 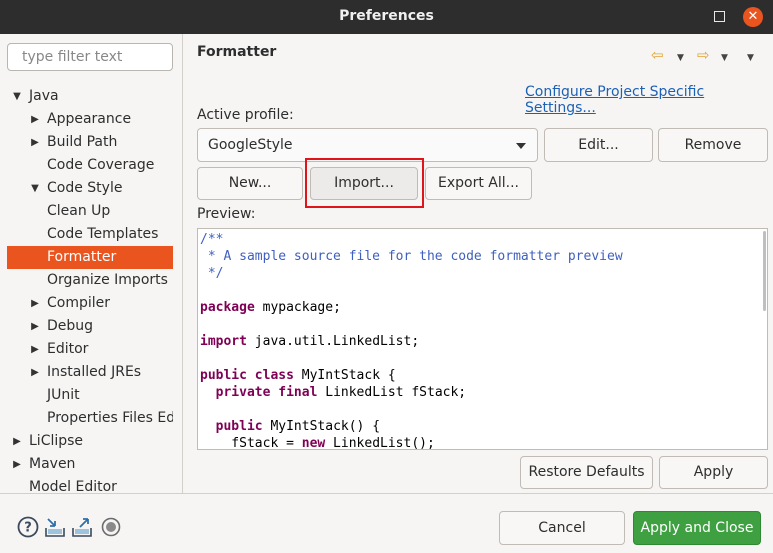 I want to click on code-line: import java.util.LinkedList;, so click(x=309, y=341).